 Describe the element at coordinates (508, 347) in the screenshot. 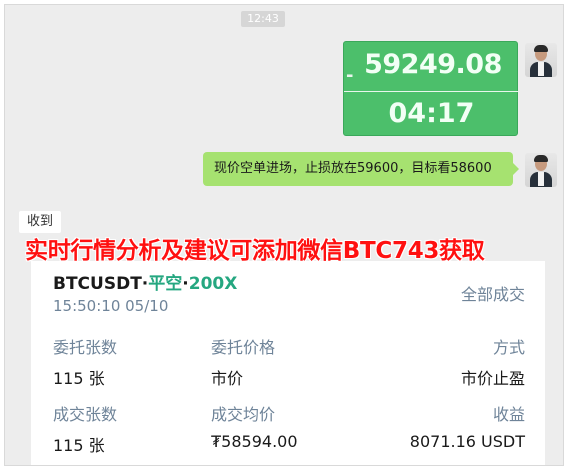

I see `order-type-label: 方式` at that location.